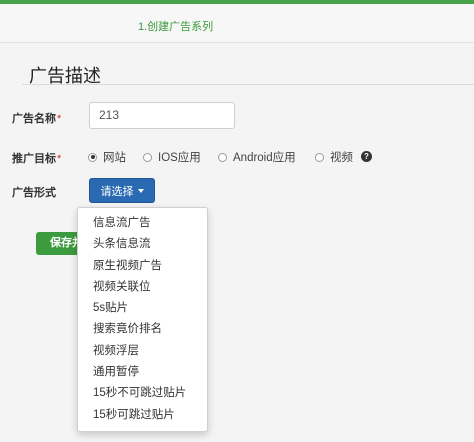 This screenshot has height=442, width=474. I want to click on section-divider, so click(248, 84).